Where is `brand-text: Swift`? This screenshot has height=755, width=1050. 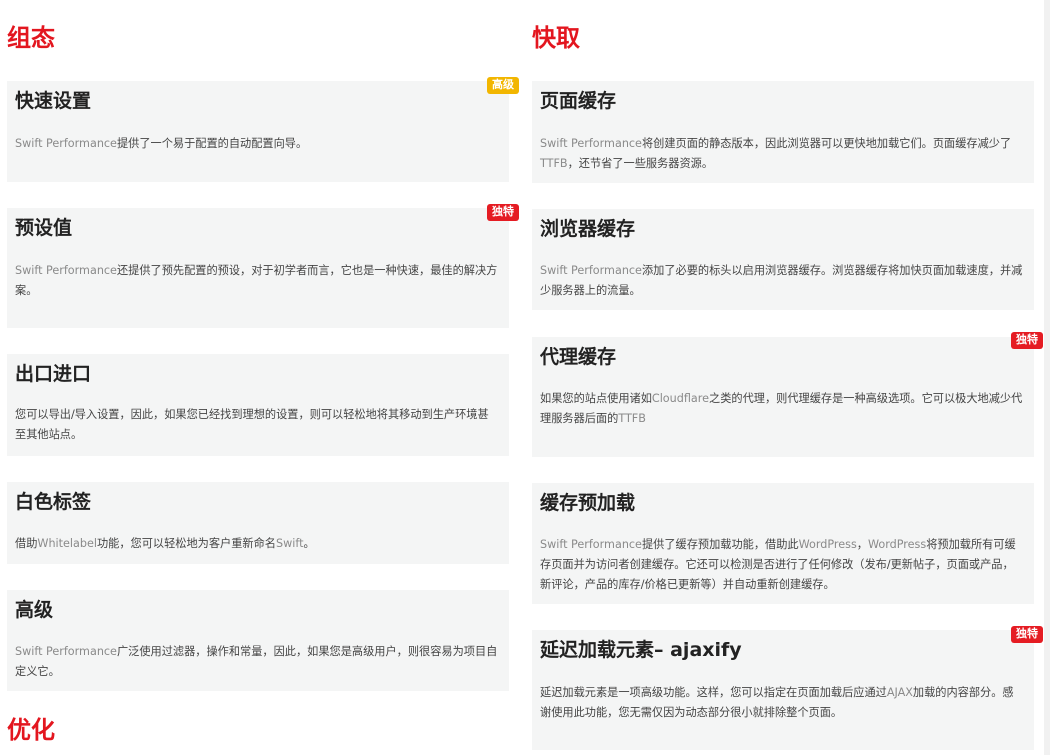 brand-text: Swift is located at coordinates (290, 543).